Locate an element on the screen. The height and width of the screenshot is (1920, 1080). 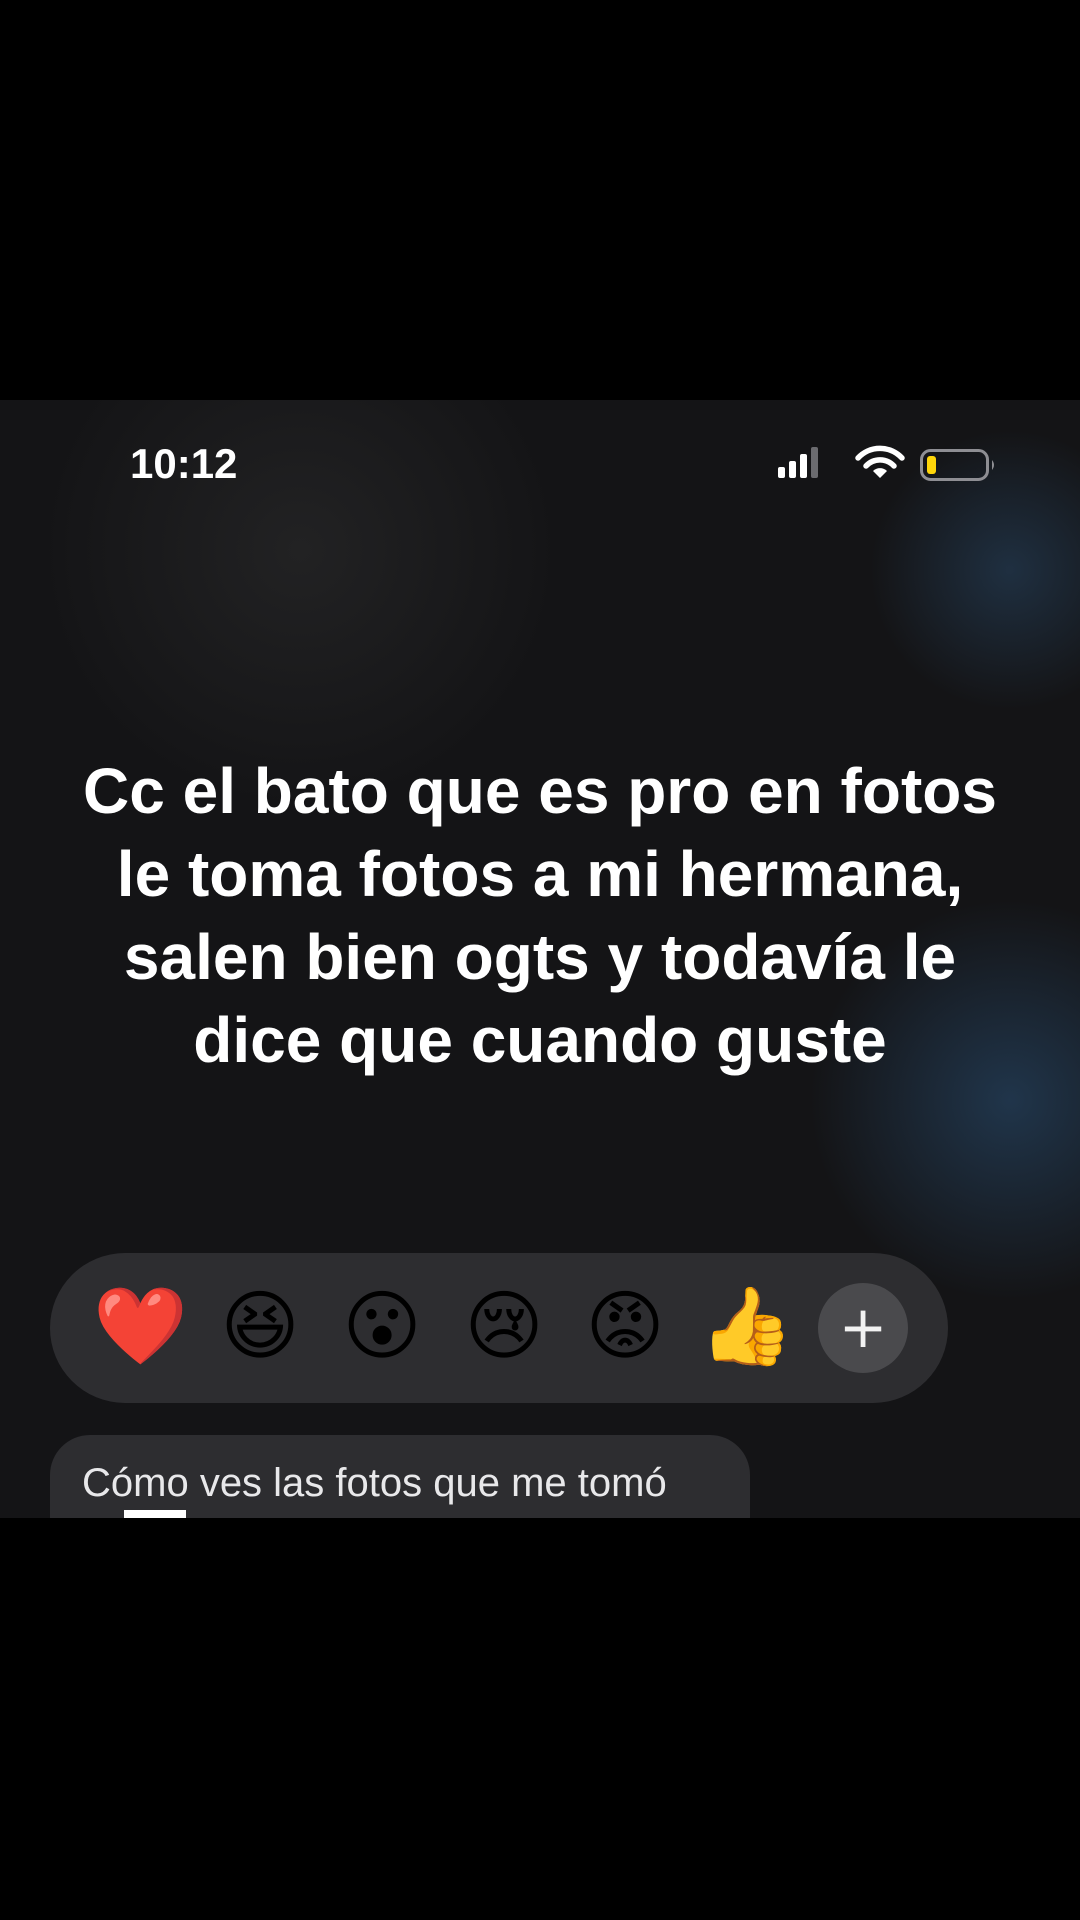
crying-reaction-icon: 😢 is located at coordinates (504, 1326).